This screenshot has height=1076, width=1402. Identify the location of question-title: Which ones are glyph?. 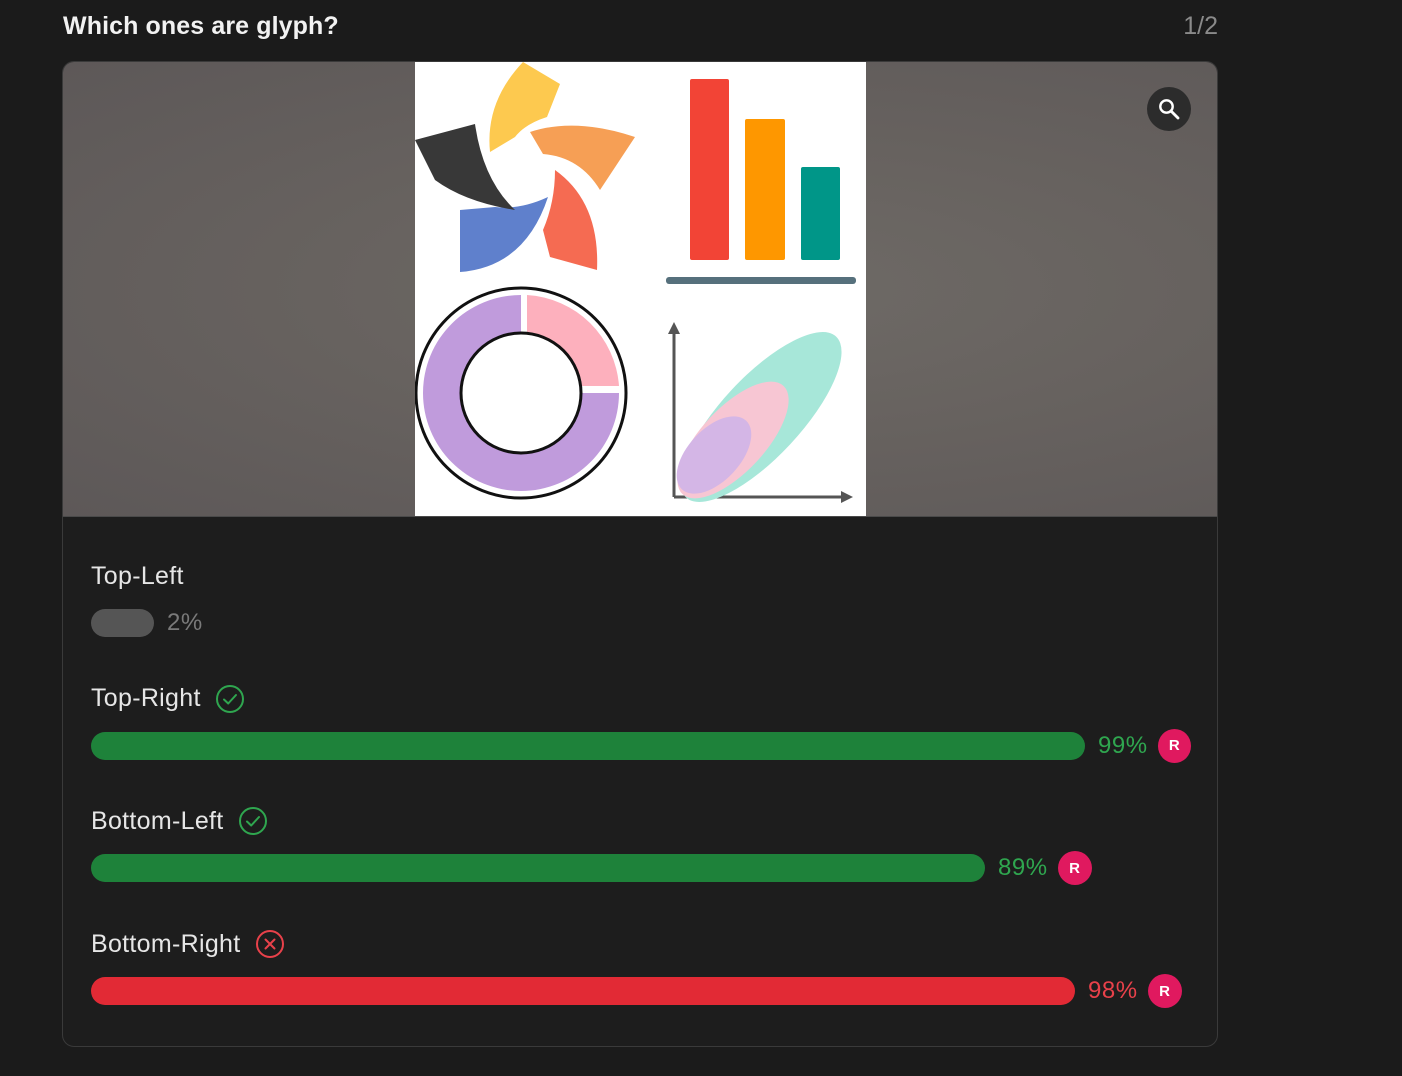
(201, 26).